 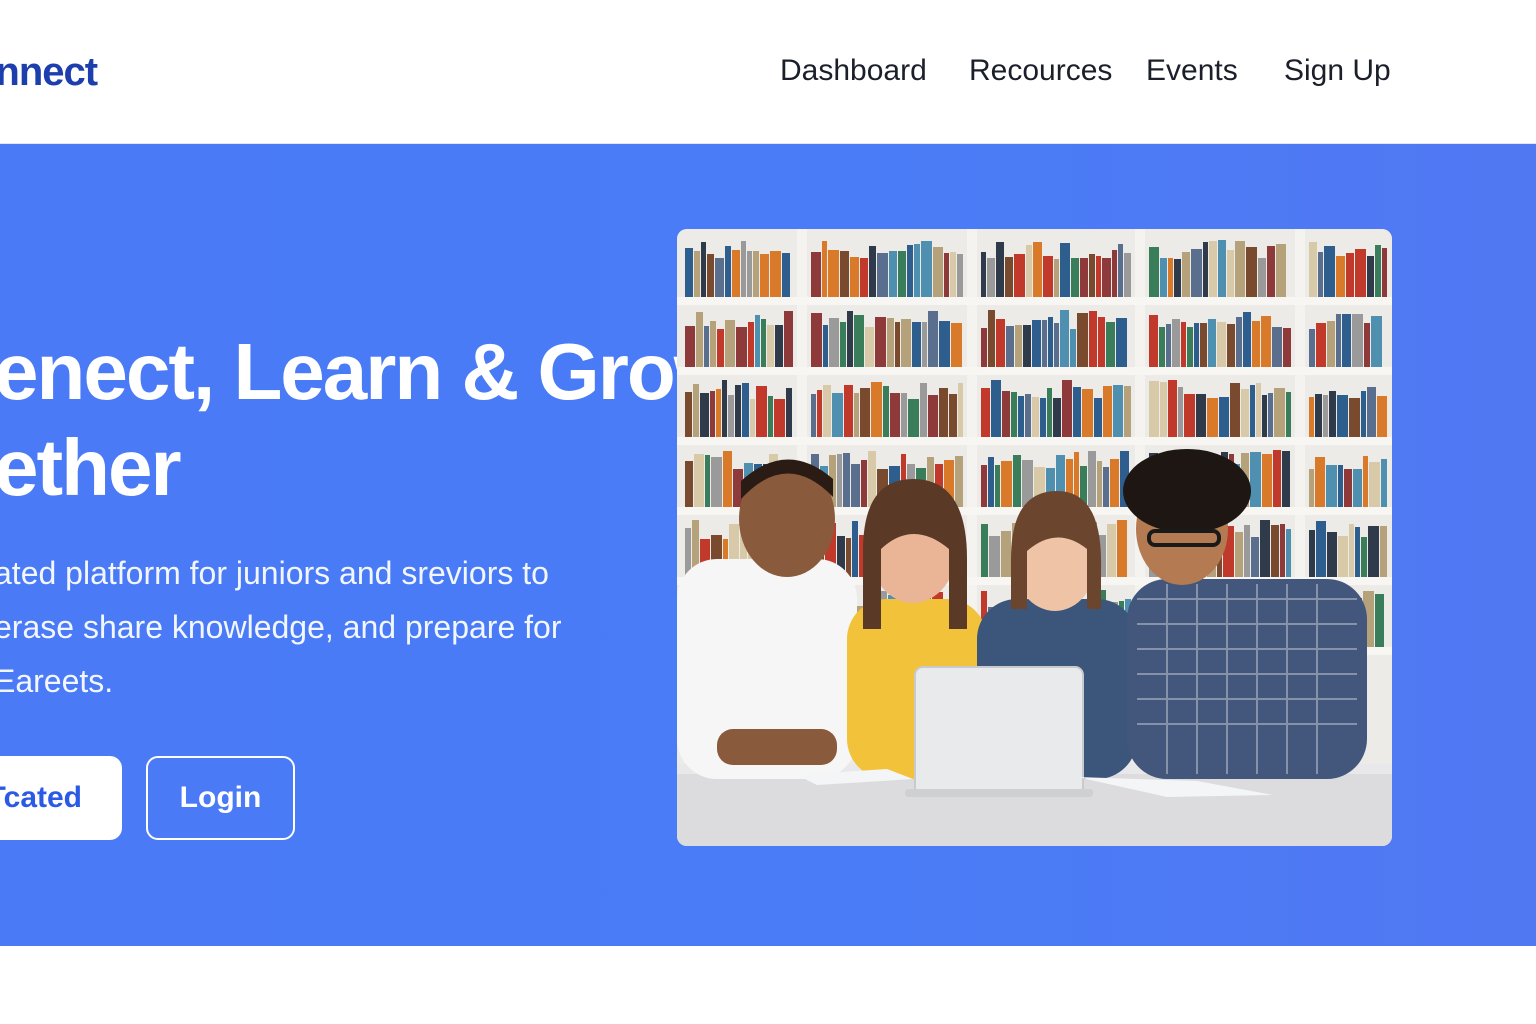 What do you see at coordinates (220, 798) in the screenshot?
I see `login-button: Login` at bounding box center [220, 798].